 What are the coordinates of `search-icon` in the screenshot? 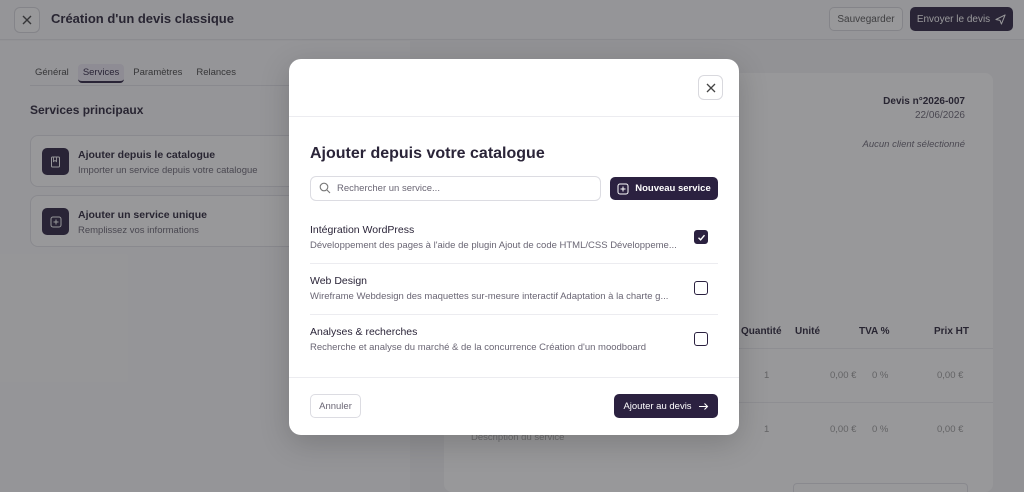 It's located at (325, 188).